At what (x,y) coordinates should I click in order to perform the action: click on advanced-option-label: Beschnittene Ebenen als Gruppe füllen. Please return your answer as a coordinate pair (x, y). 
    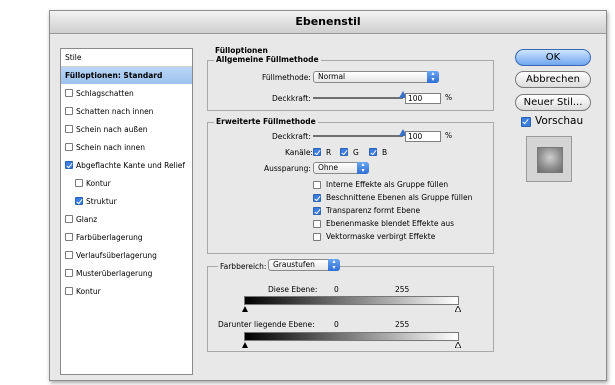
    Looking at the image, I should click on (399, 197).